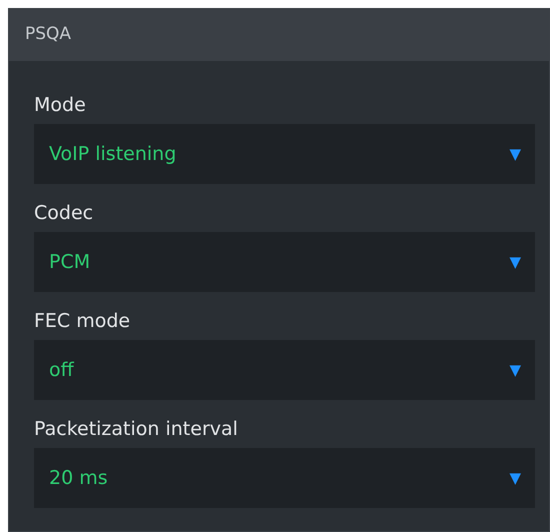  Describe the element at coordinates (48, 34) in the screenshot. I see `panel-title: PSQA` at that location.